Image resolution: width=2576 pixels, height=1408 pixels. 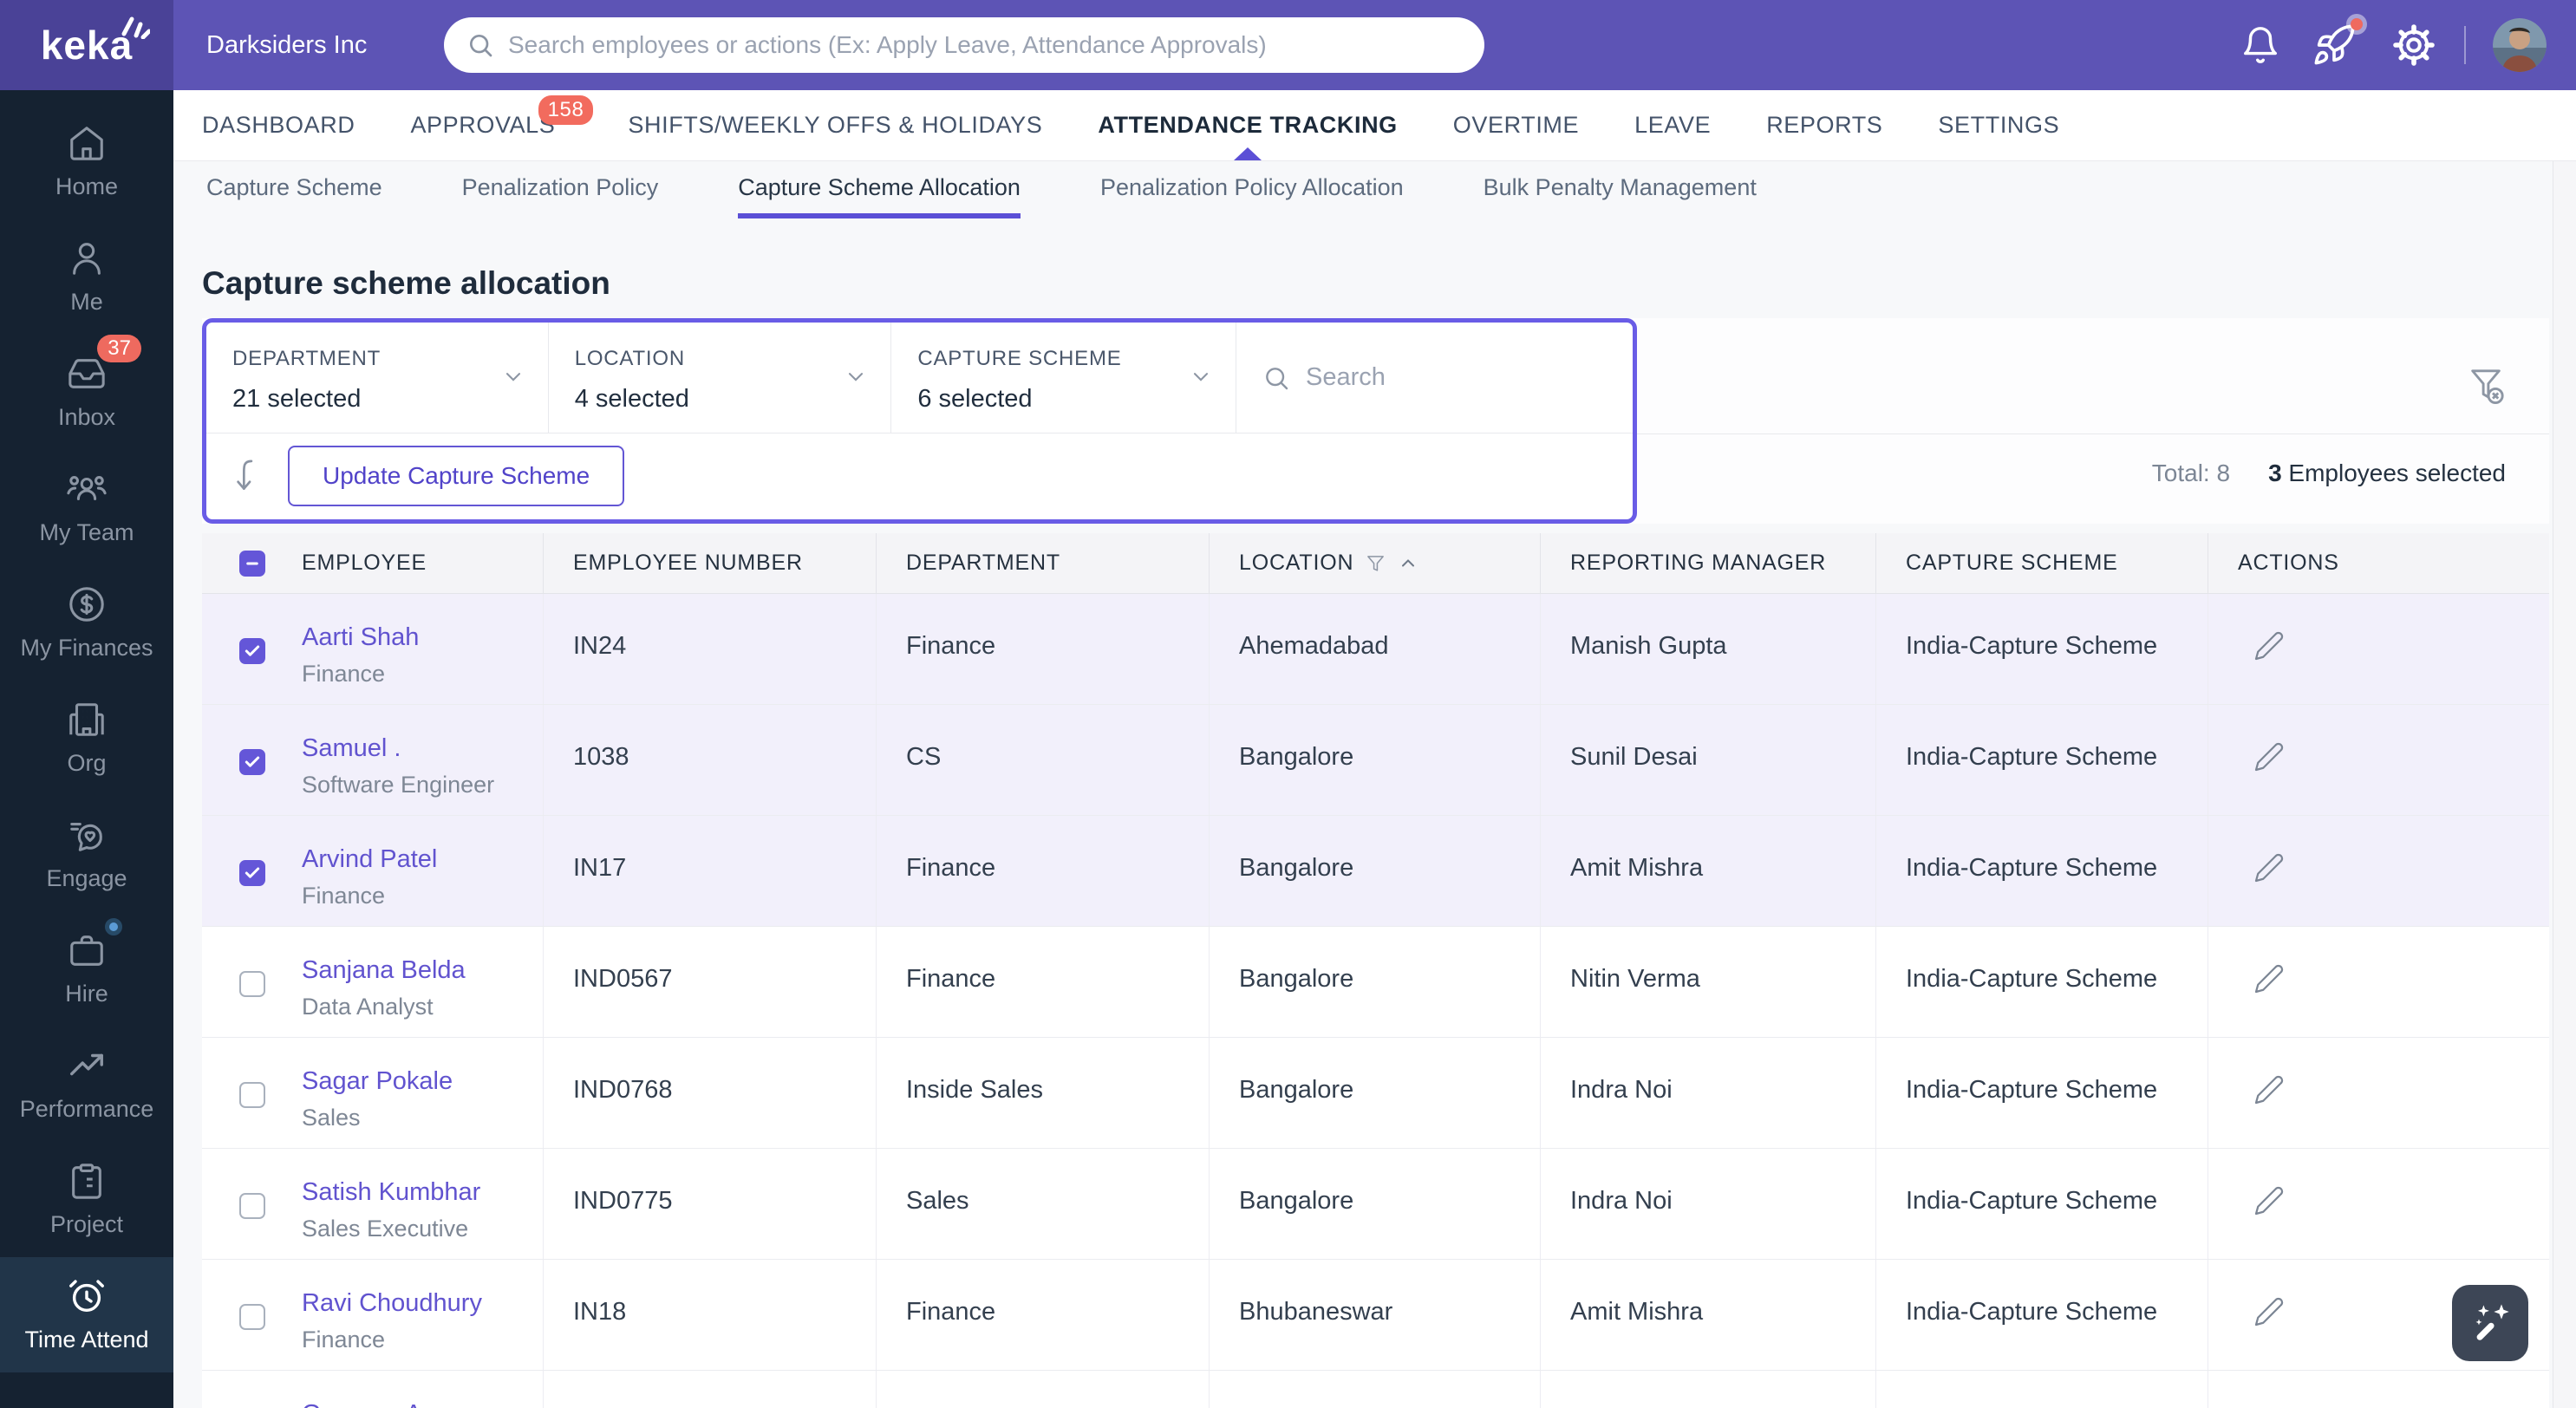 I want to click on actions-cell, so click(x=2379, y=649).